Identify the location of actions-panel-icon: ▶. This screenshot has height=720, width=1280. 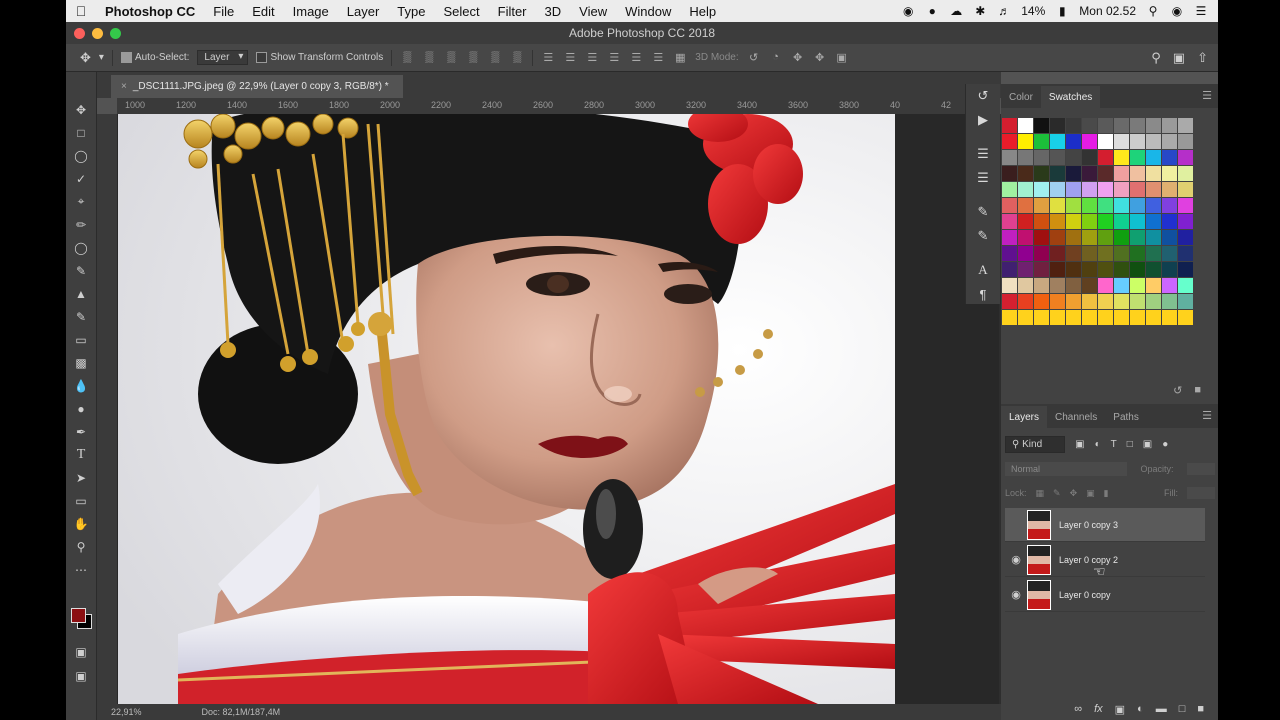
(983, 120).